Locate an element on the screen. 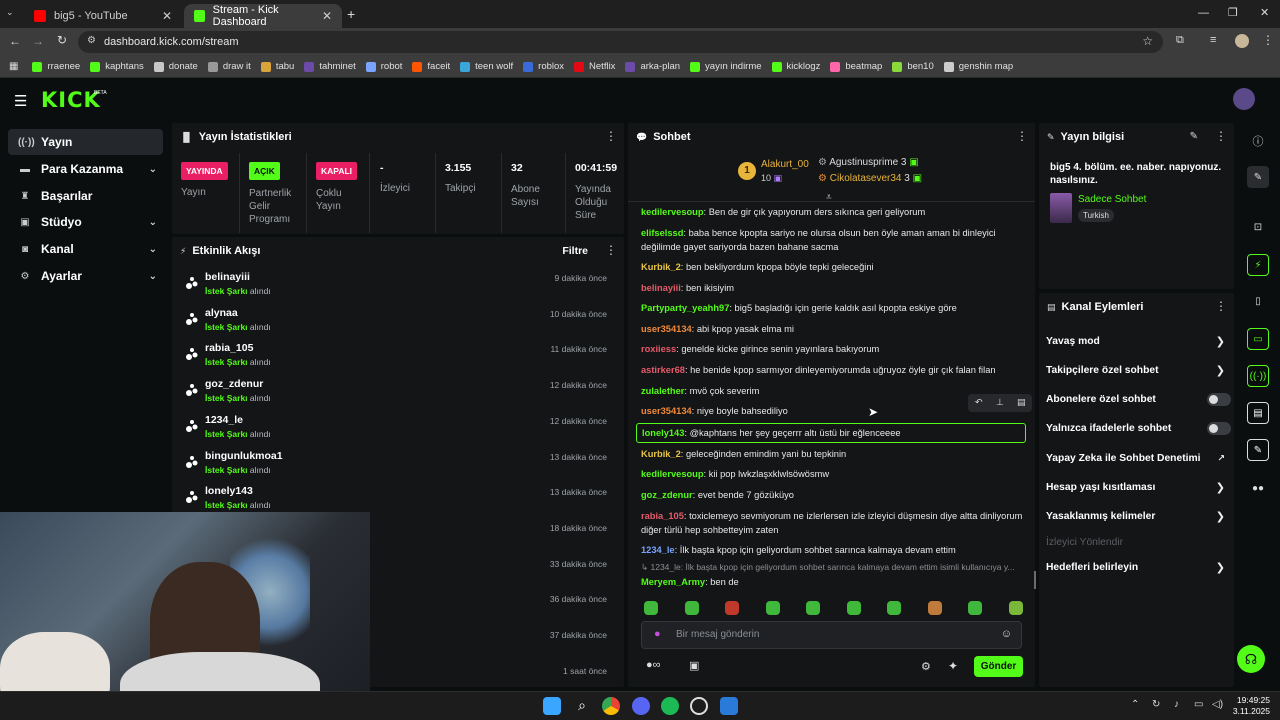 This screenshot has width=1280, height=720. chat-username: Partyparty_yeahh97 is located at coordinates (685, 308).